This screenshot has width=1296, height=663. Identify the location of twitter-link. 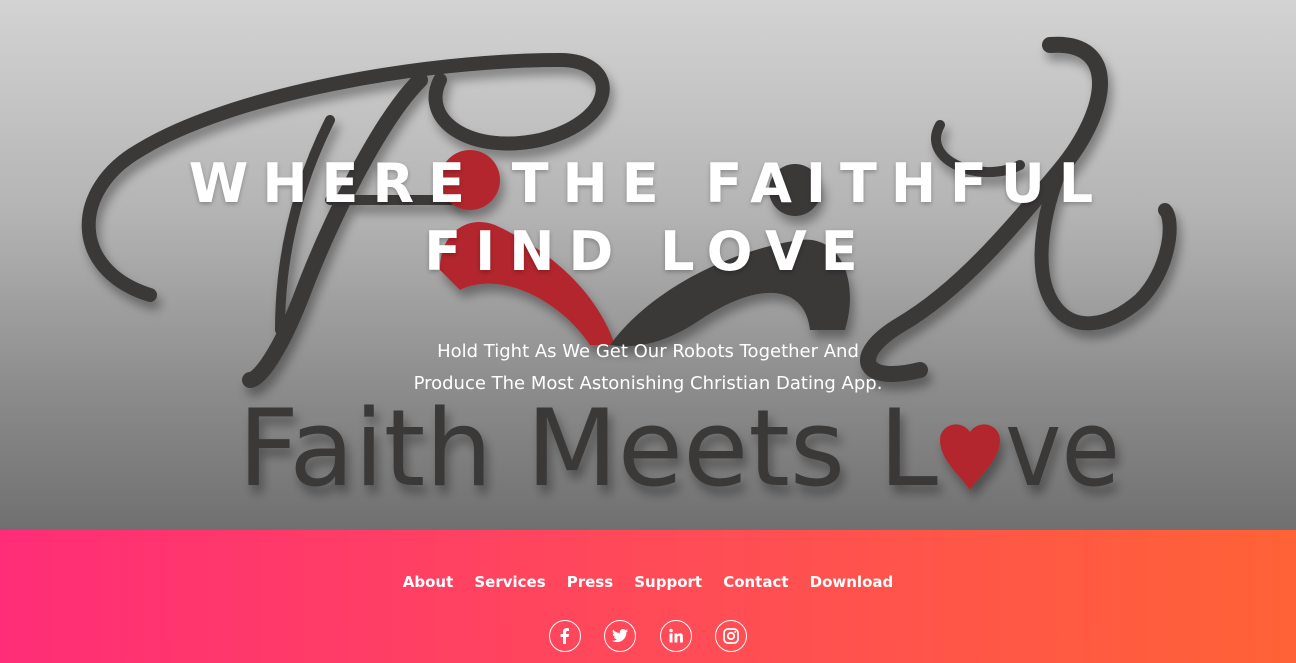
(620, 636).